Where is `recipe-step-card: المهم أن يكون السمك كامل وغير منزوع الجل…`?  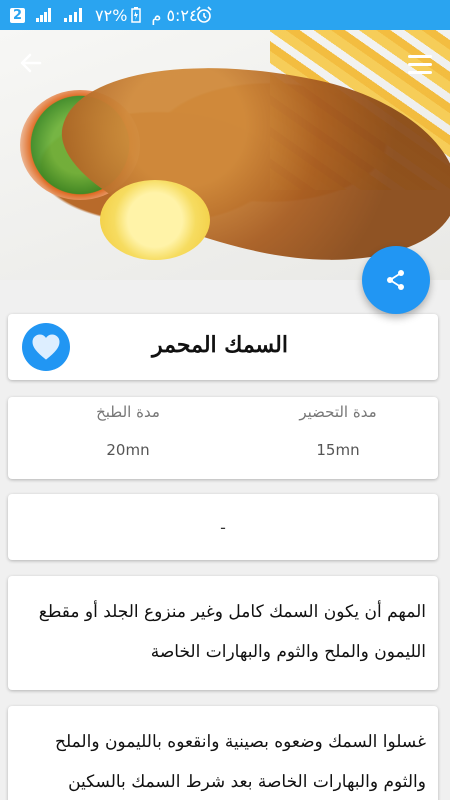
recipe-step-card: المهم أن يكون السمك كامل وغير منزوع الجل… is located at coordinates (223, 633).